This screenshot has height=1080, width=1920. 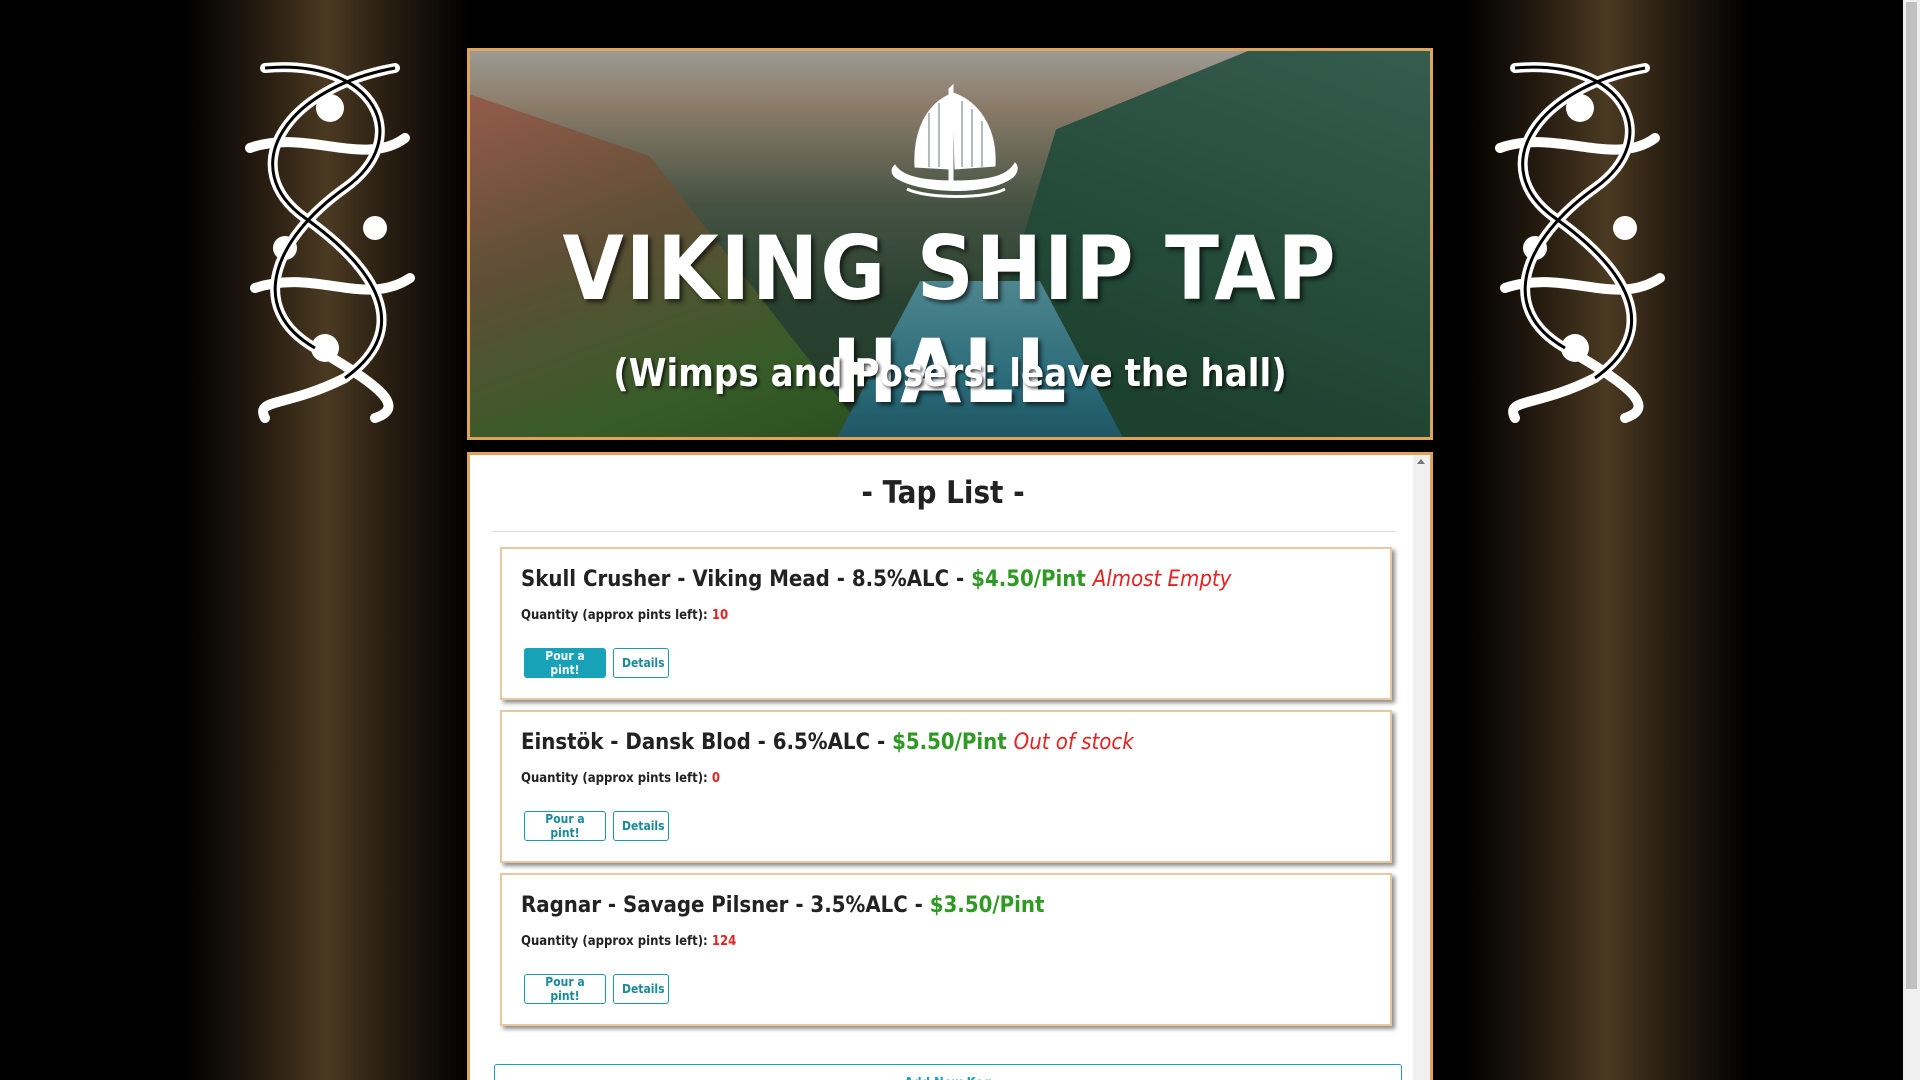 I want to click on heading-divider, so click(x=944, y=531).